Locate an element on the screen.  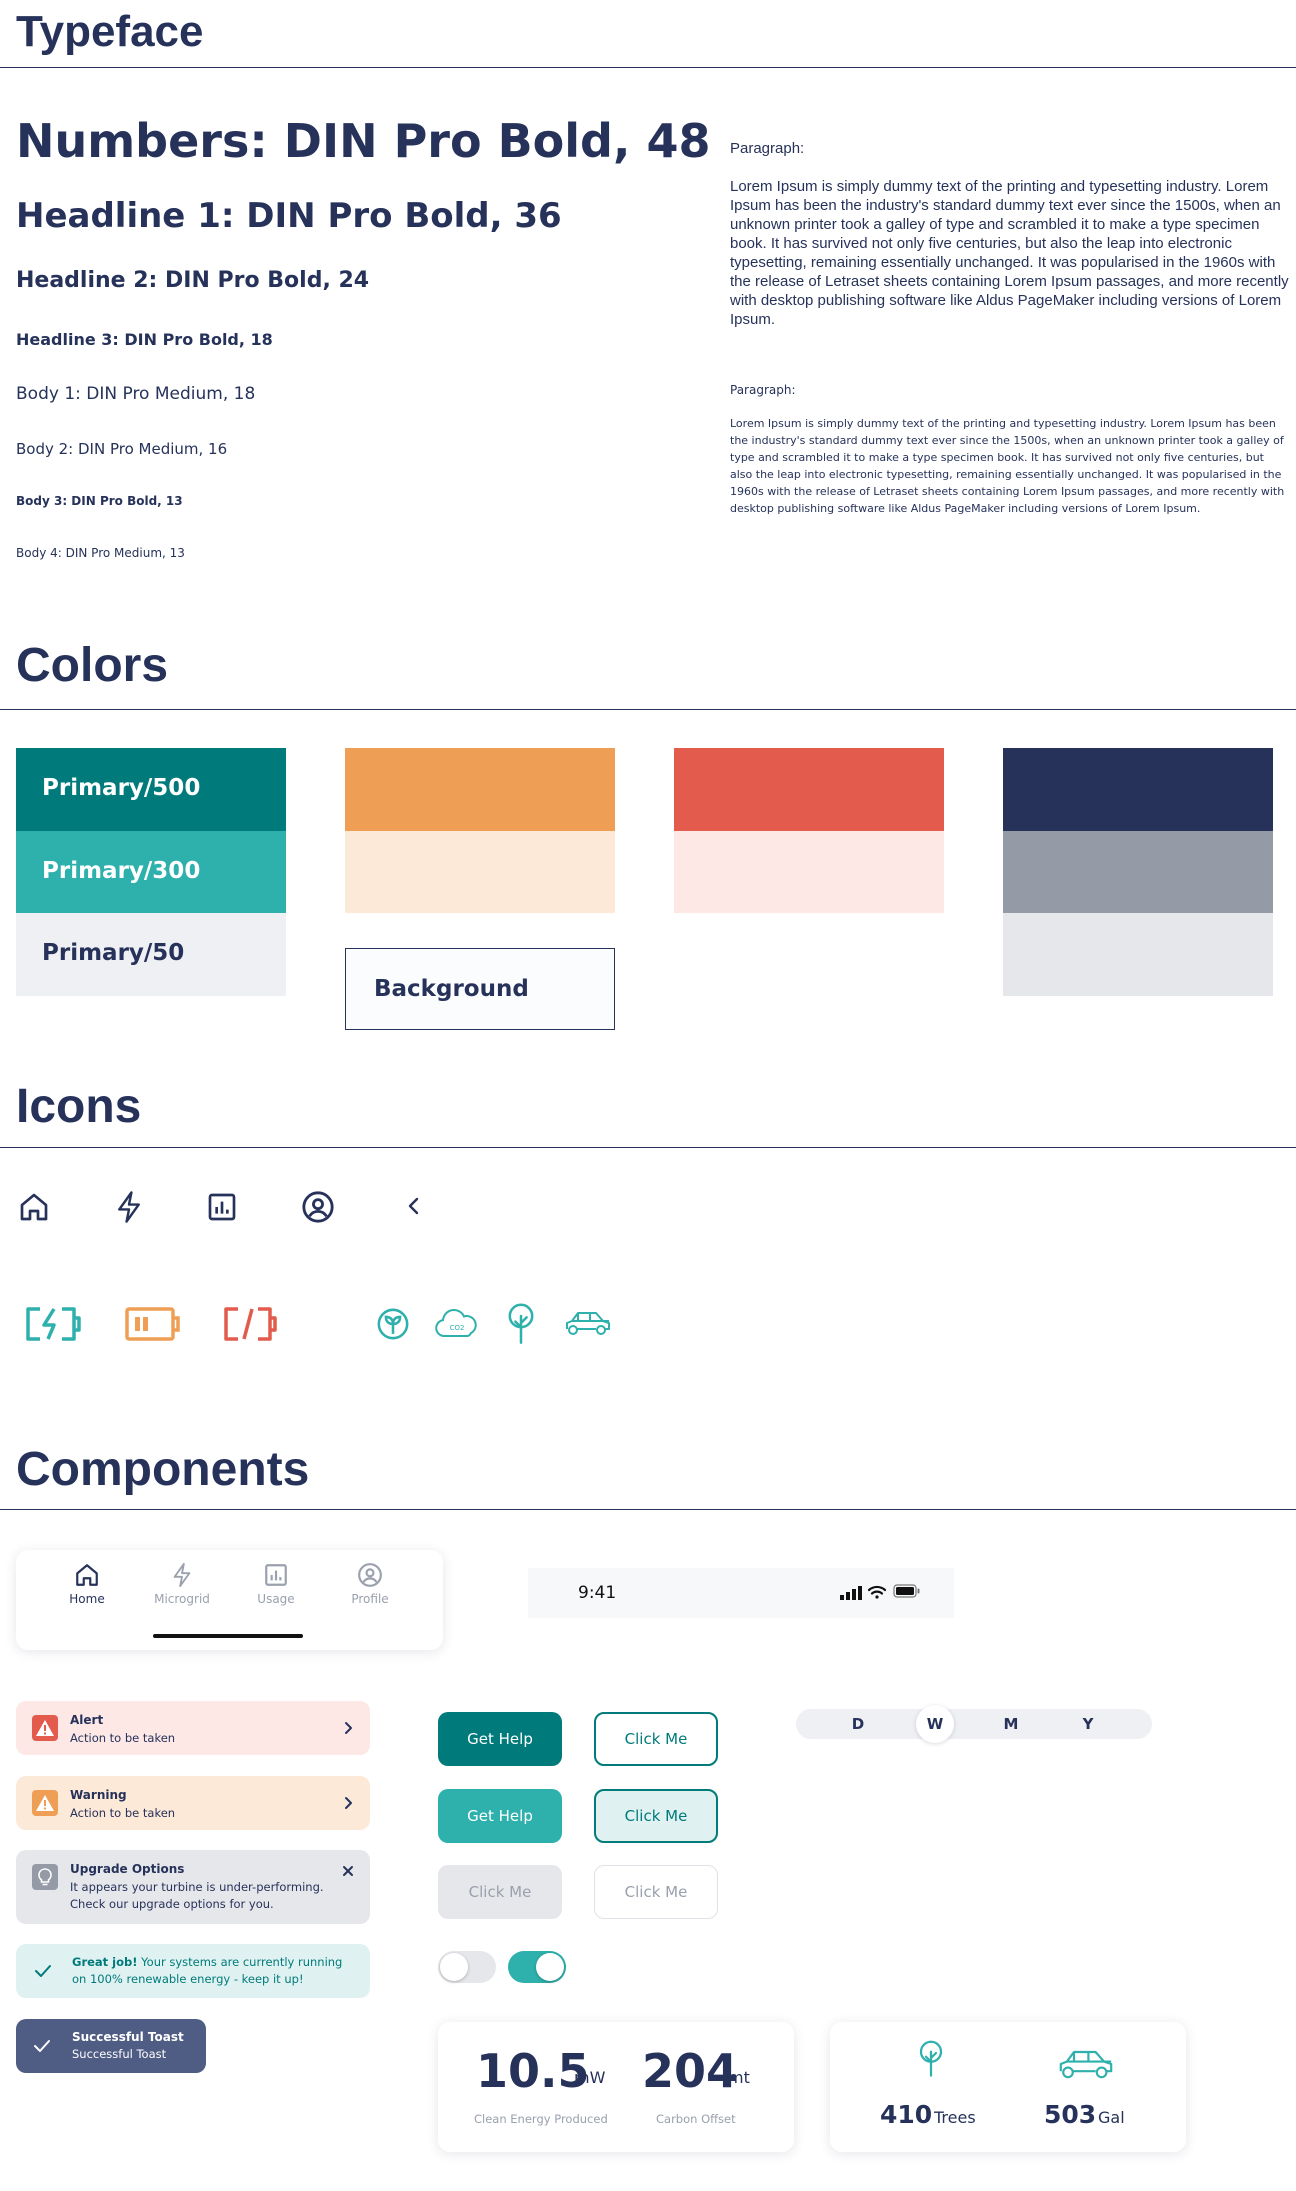
gallons-unit: Gal is located at coordinates (1111, 2117).